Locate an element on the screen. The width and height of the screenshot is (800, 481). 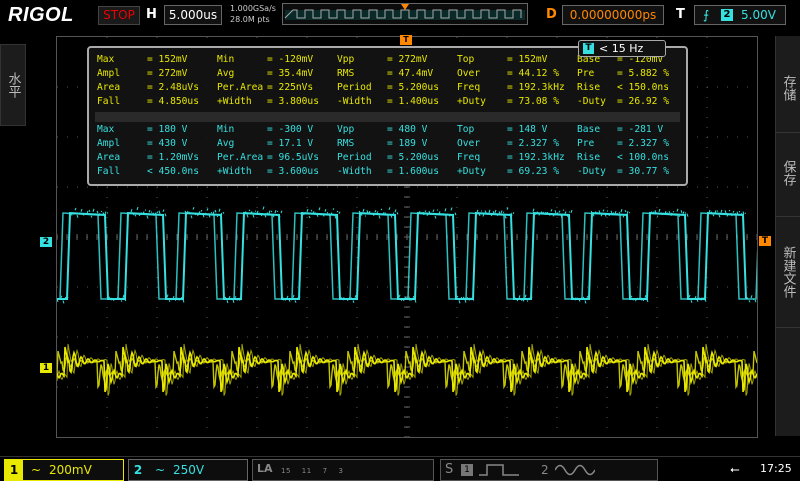
measurement-value: = 1.600us is located at coordinates (413, 171).